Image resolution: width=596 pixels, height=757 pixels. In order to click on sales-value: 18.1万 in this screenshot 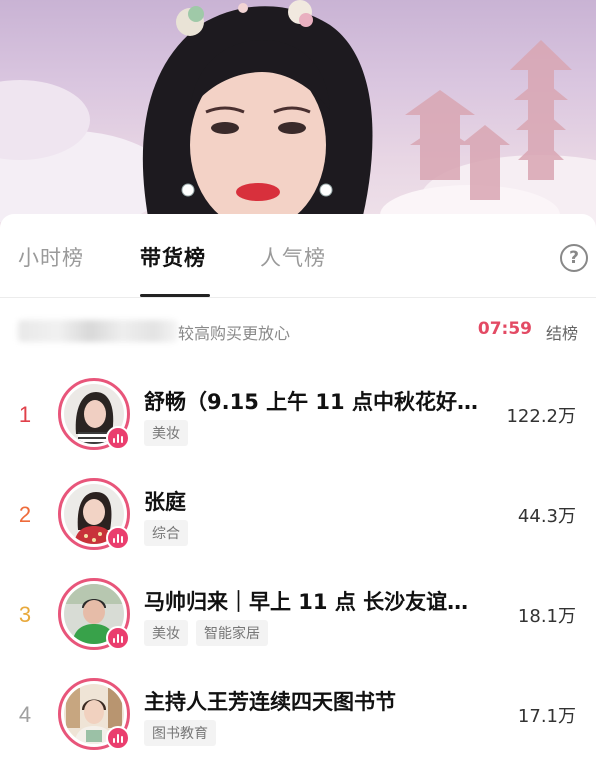, I will do `click(546, 616)`.